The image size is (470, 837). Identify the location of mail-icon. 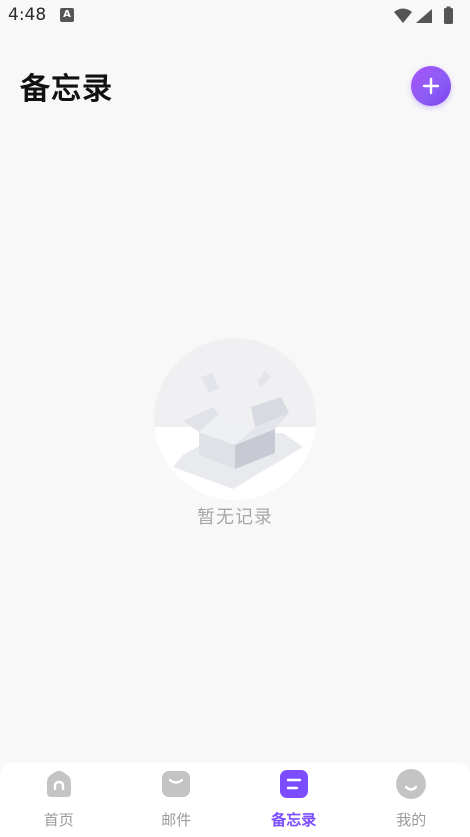
(176, 784).